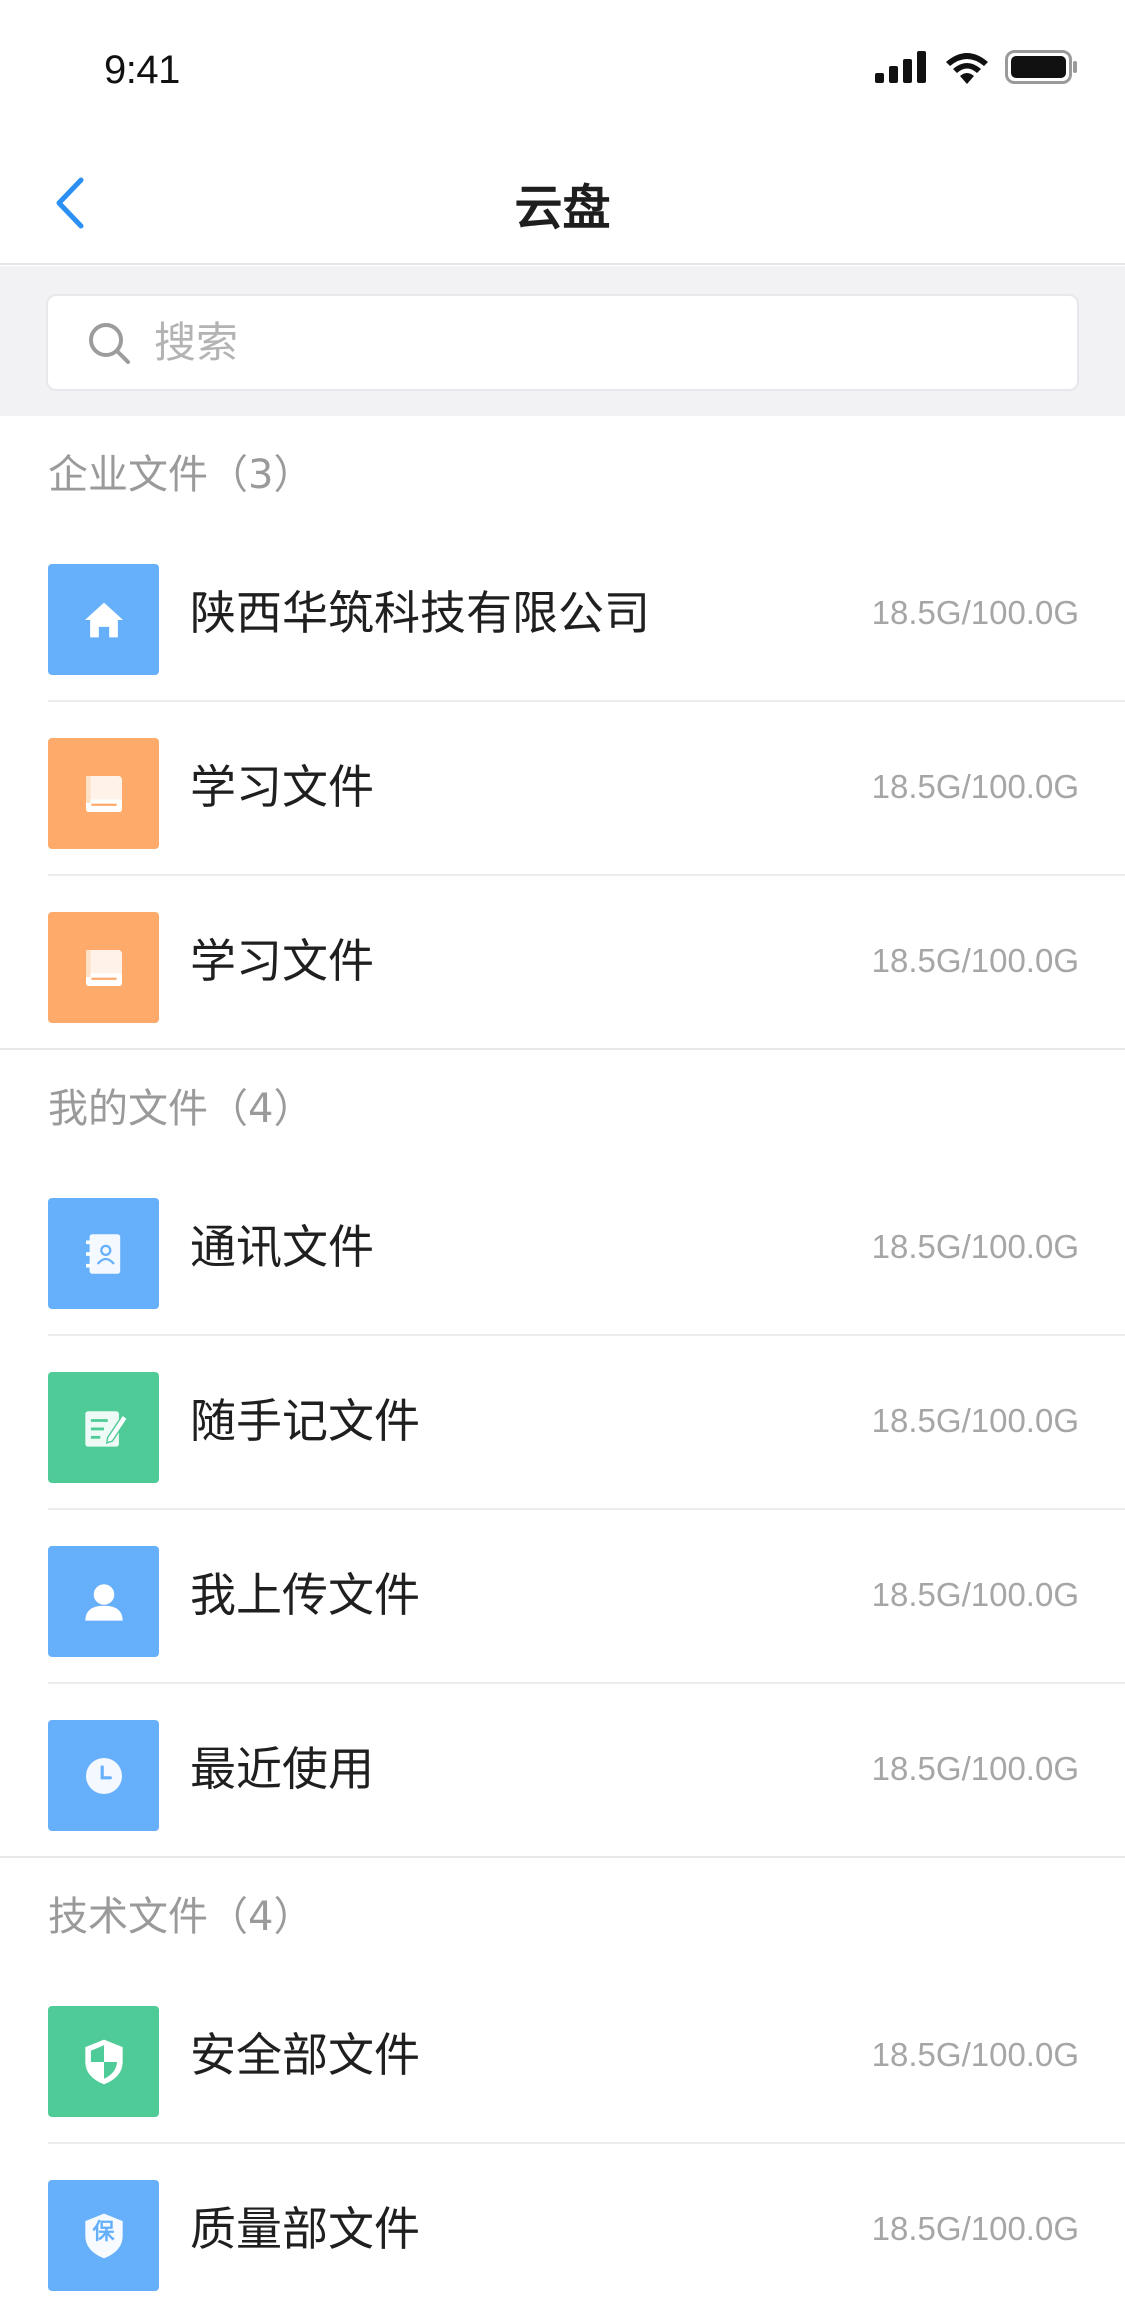  Describe the element at coordinates (103, 619) in the screenshot. I see `home-icon` at that location.